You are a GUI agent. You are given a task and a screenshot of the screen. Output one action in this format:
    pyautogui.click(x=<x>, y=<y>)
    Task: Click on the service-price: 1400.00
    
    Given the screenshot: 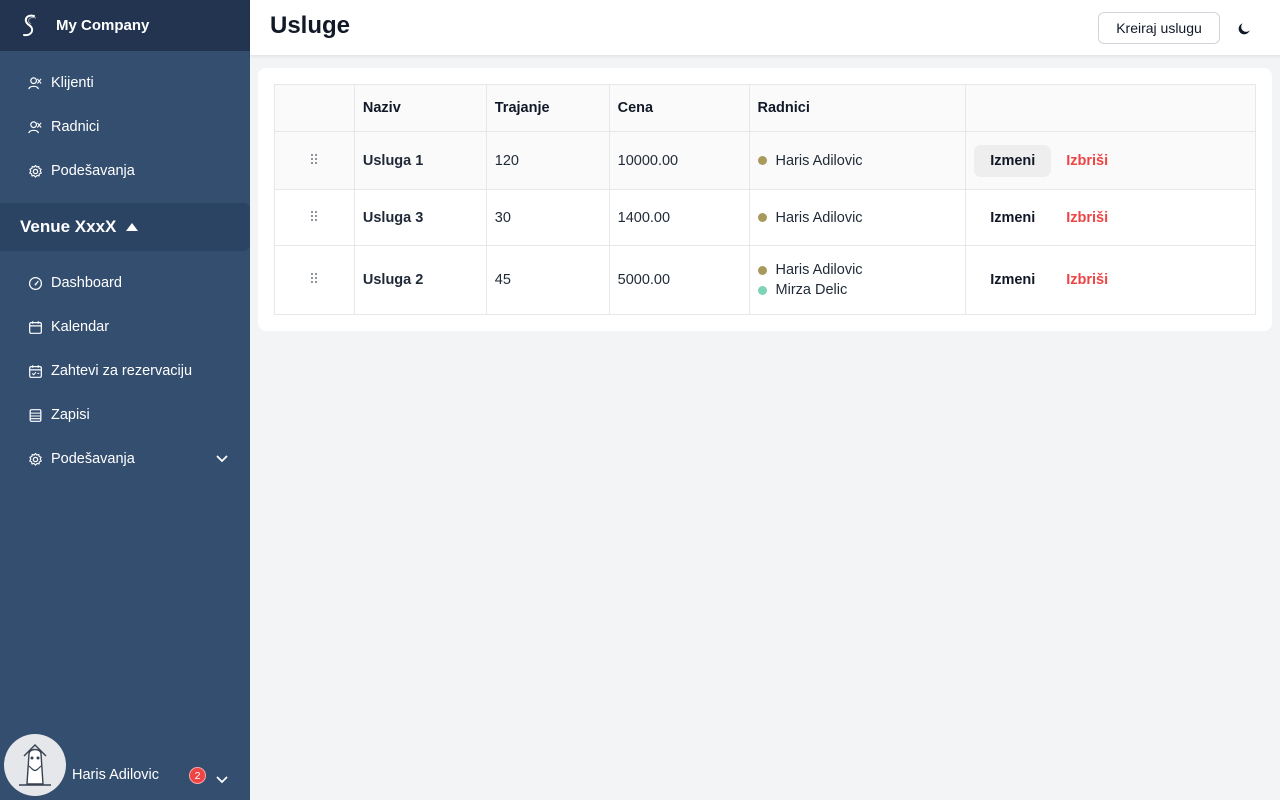 What is the action you would take?
    pyautogui.click(x=679, y=217)
    